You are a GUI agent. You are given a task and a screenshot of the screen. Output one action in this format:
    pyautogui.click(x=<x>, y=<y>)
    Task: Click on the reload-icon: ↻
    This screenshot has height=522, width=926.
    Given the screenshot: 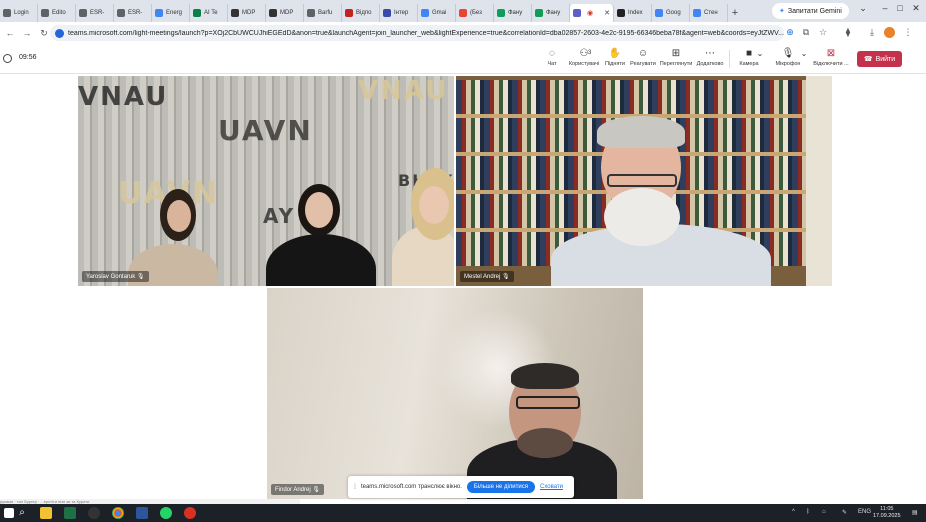 What is the action you would take?
    pyautogui.click(x=44, y=33)
    